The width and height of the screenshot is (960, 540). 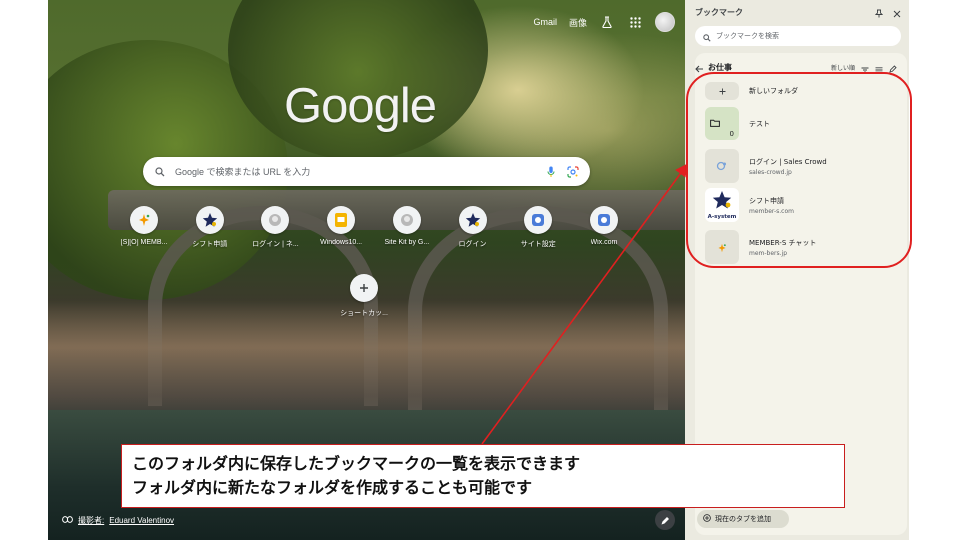 I want to click on bookmark-search-field: ブックマークを検索, so click(x=798, y=36).